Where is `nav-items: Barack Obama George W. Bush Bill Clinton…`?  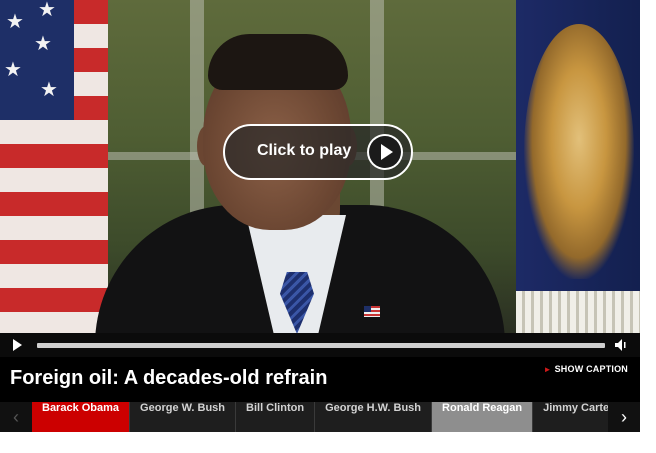
nav-items: Barack Obama George W. Bush Bill Clinton… is located at coordinates (328, 417).